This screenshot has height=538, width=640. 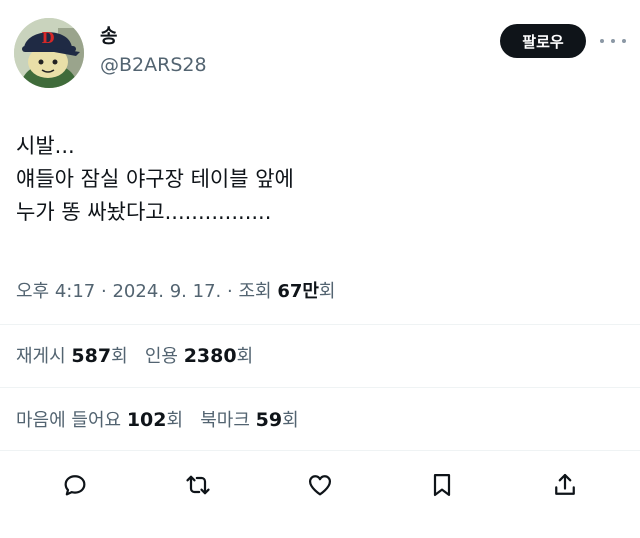 I want to click on bookmarks-stat: 북마크 59회, so click(x=249, y=420).